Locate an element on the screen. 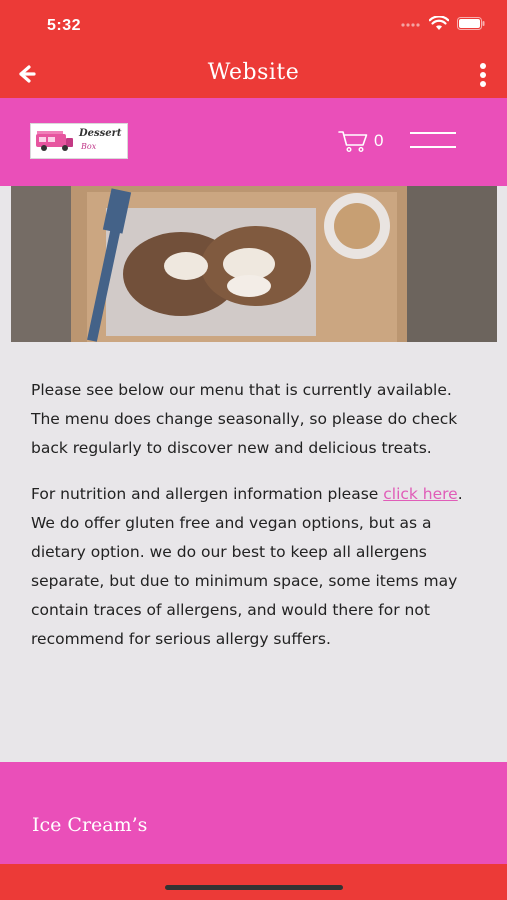  bottom-bar is located at coordinates (253, 882).